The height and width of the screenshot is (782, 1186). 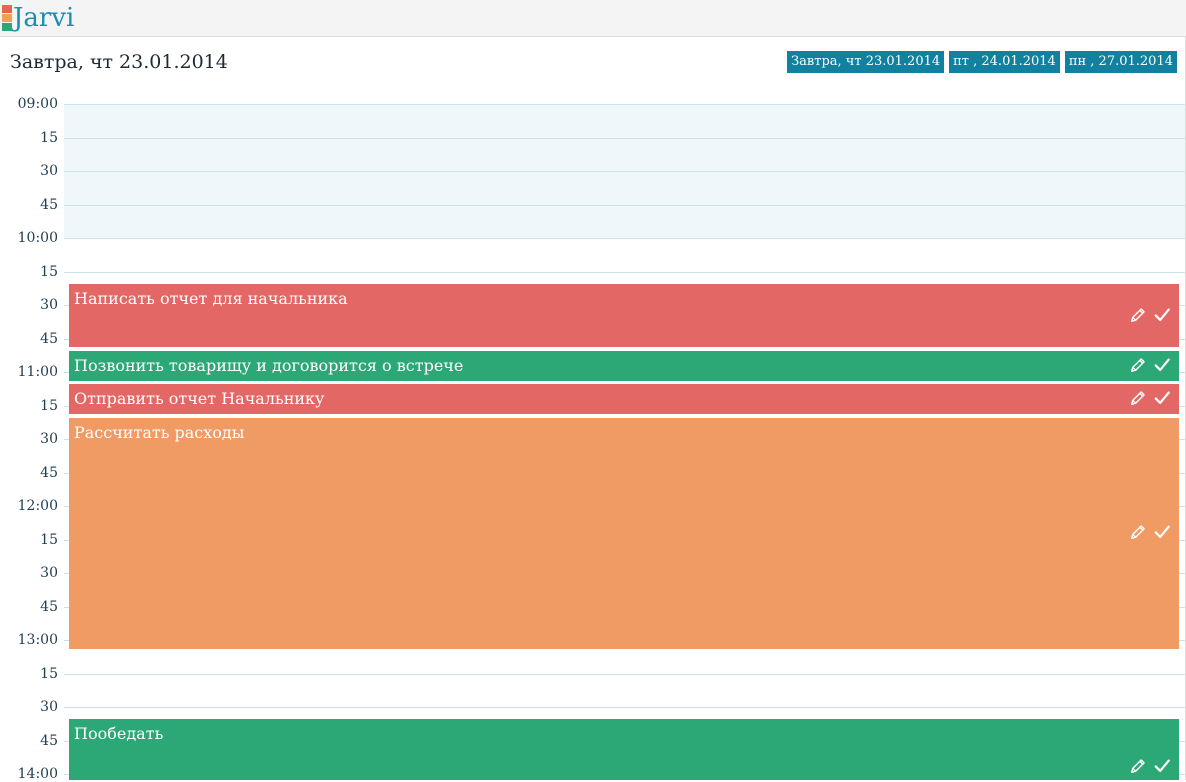 What do you see at coordinates (37, 372) in the screenshot?
I see `time-label: 11:00` at bounding box center [37, 372].